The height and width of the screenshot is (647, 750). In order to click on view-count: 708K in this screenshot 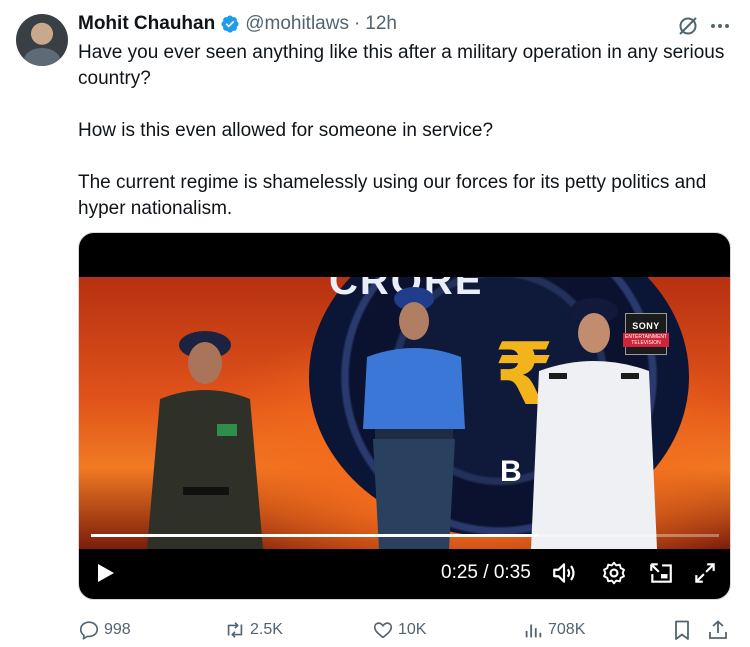, I will do `click(567, 629)`.